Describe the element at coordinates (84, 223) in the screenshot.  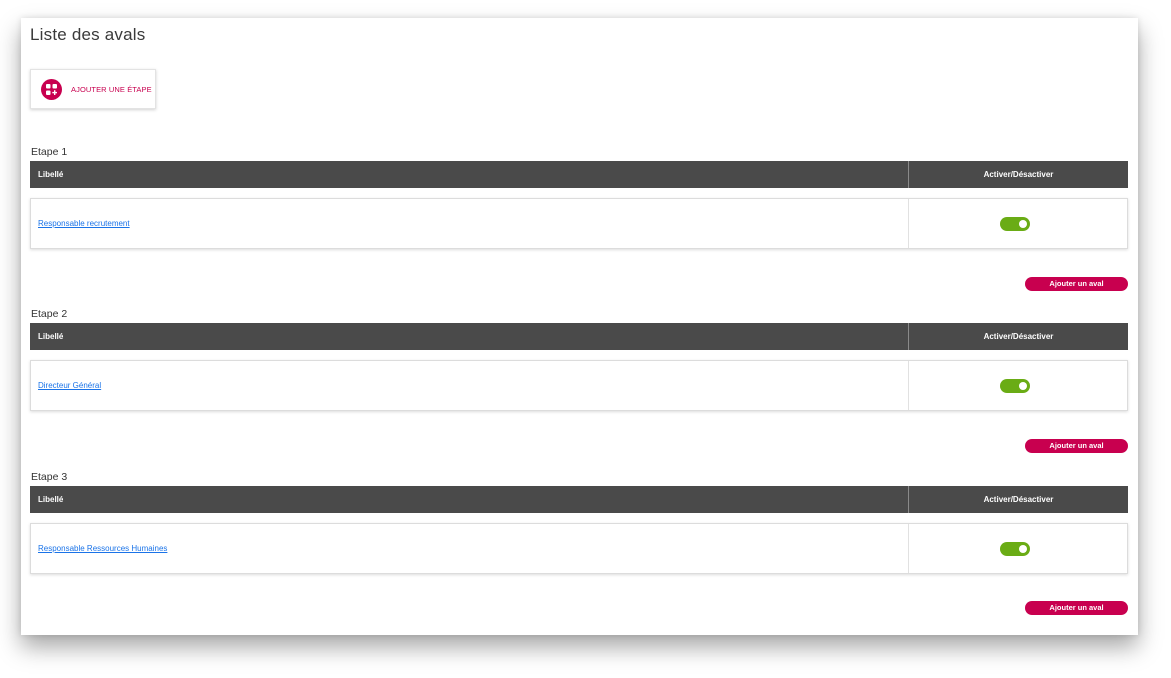
I see `aval-link: Responsable recrutement` at that location.